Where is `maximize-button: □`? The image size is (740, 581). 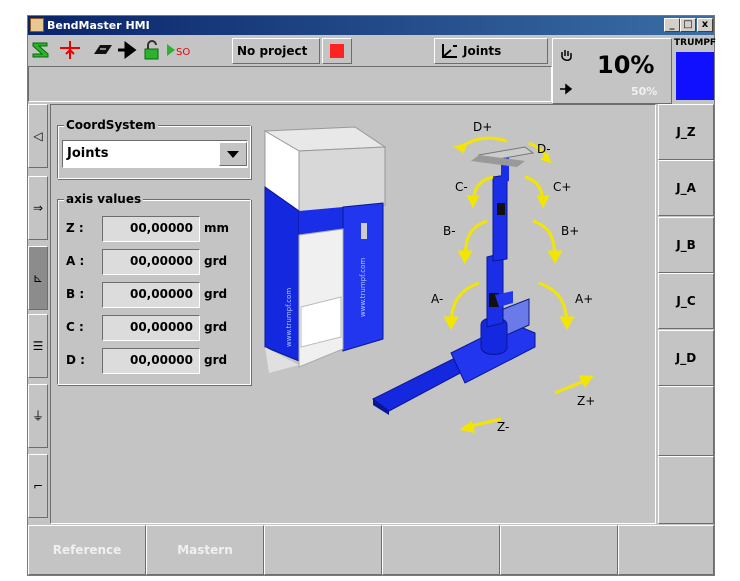 maximize-button: □ is located at coordinates (688, 25).